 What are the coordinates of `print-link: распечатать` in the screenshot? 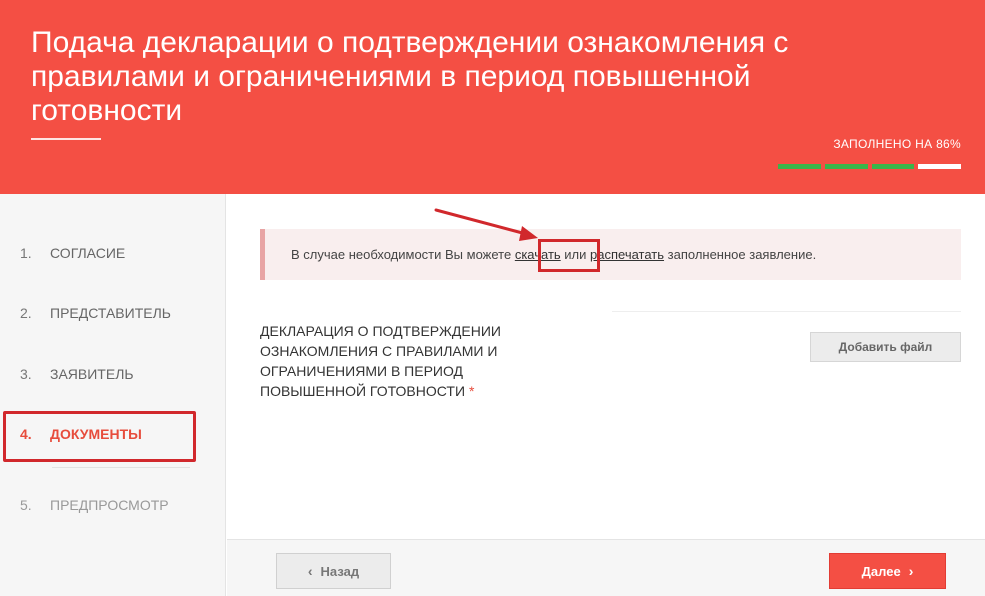 It's located at (627, 254).